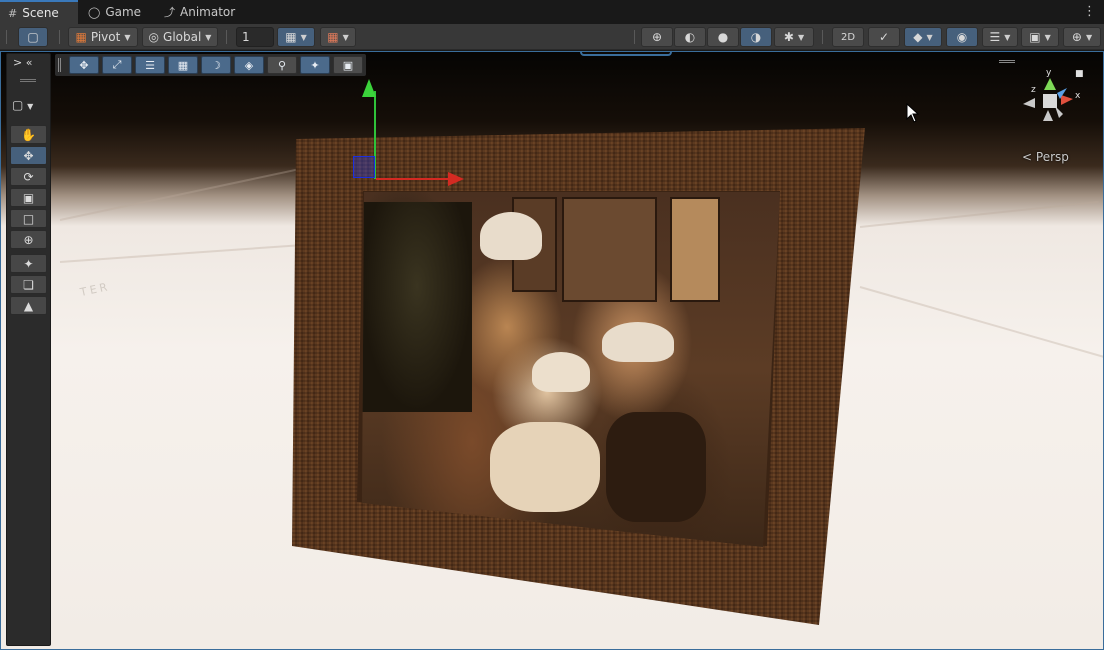 This screenshot has width=1104, height=650. I want to click on move-snap-button: ✥, so click(84, 65).